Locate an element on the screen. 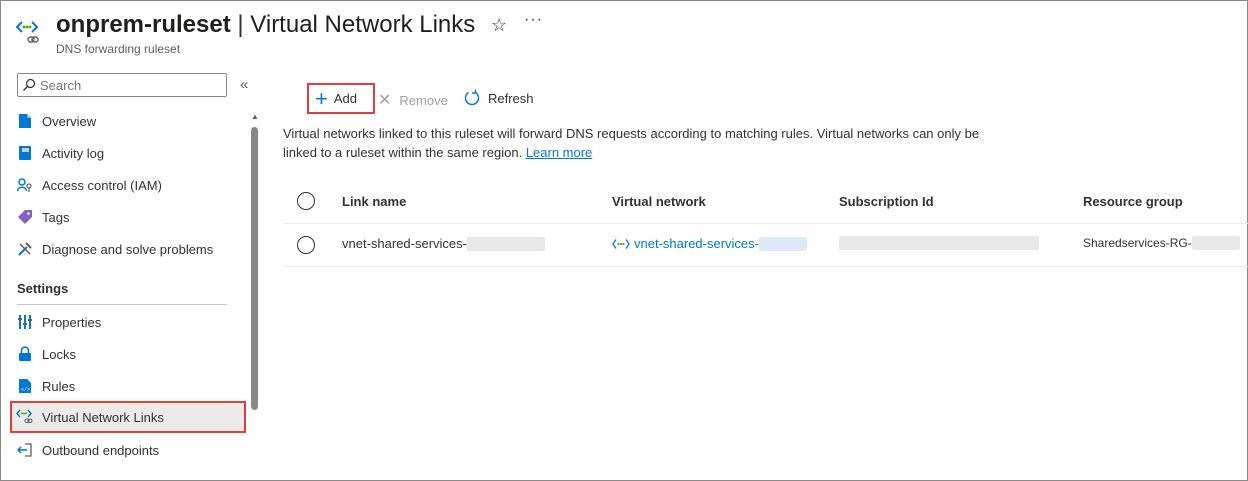 The width and height of the screenshot is (1248, 481). outbound-endpoints-icon is located at coordinates (25, 450).